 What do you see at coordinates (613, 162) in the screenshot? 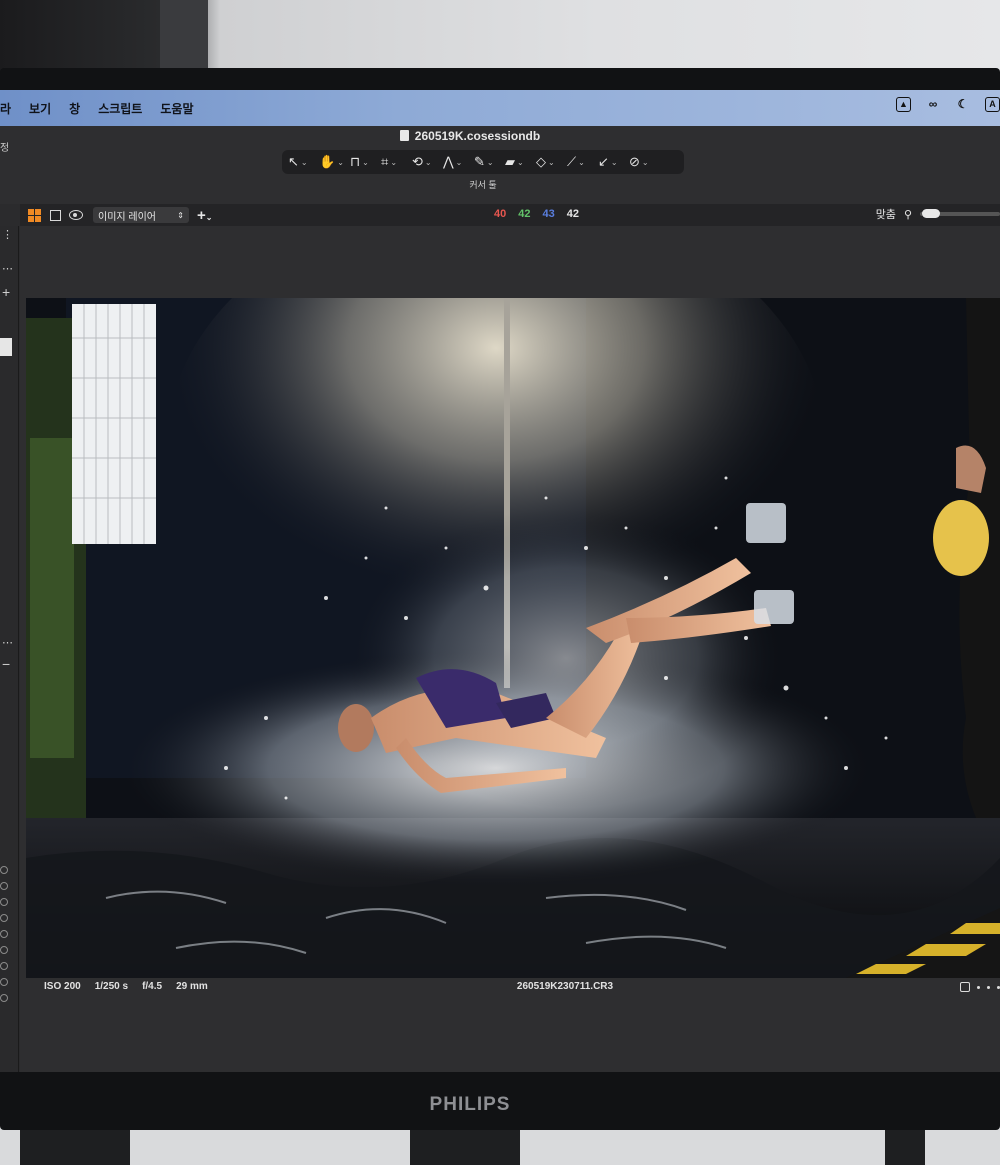
I see `annotate-tool: ↙ ⌄` at bounding box center [613, 162].